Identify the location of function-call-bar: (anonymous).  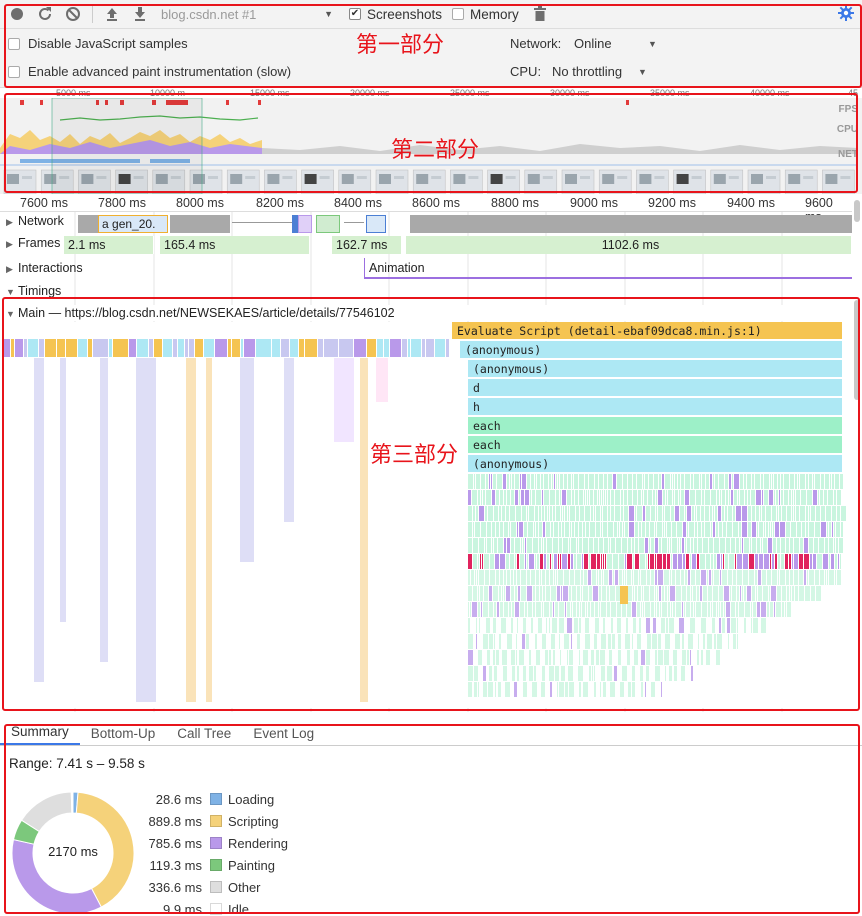
(651, 350).